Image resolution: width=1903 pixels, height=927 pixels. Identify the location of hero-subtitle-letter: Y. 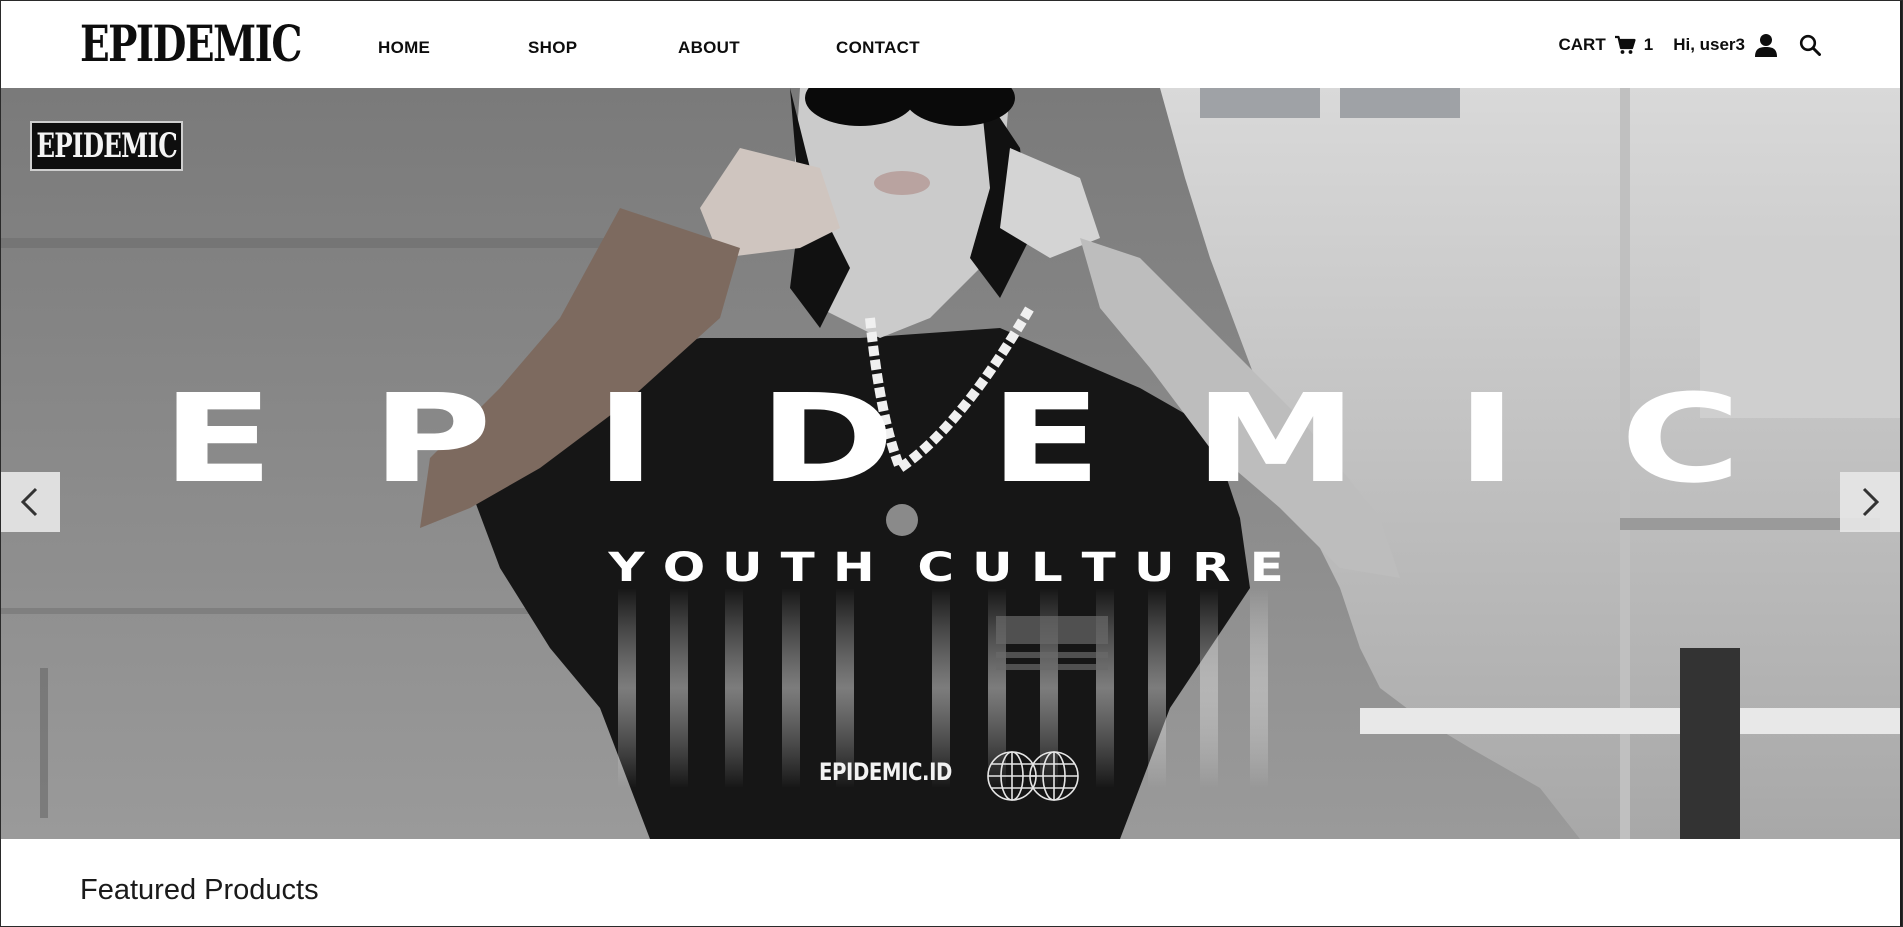
(626, 568).